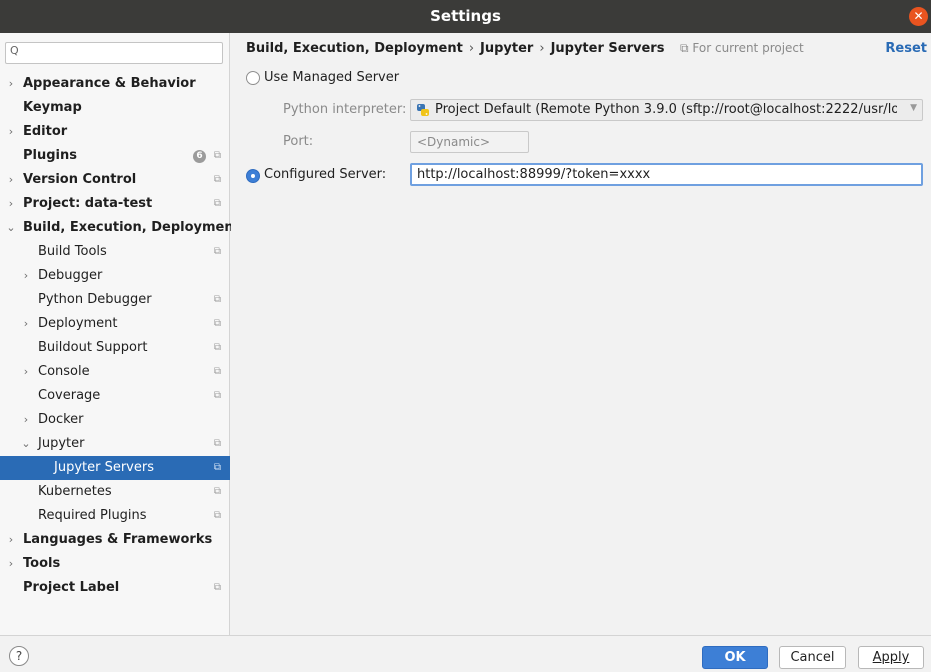  I want to click on managed-server-label: Use Managed Server, so click(331, 77).